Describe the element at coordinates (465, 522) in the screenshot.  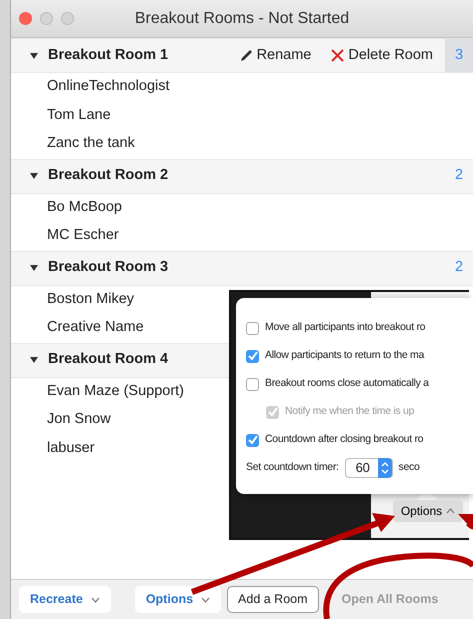
I see `annotation-arrow` at that location.